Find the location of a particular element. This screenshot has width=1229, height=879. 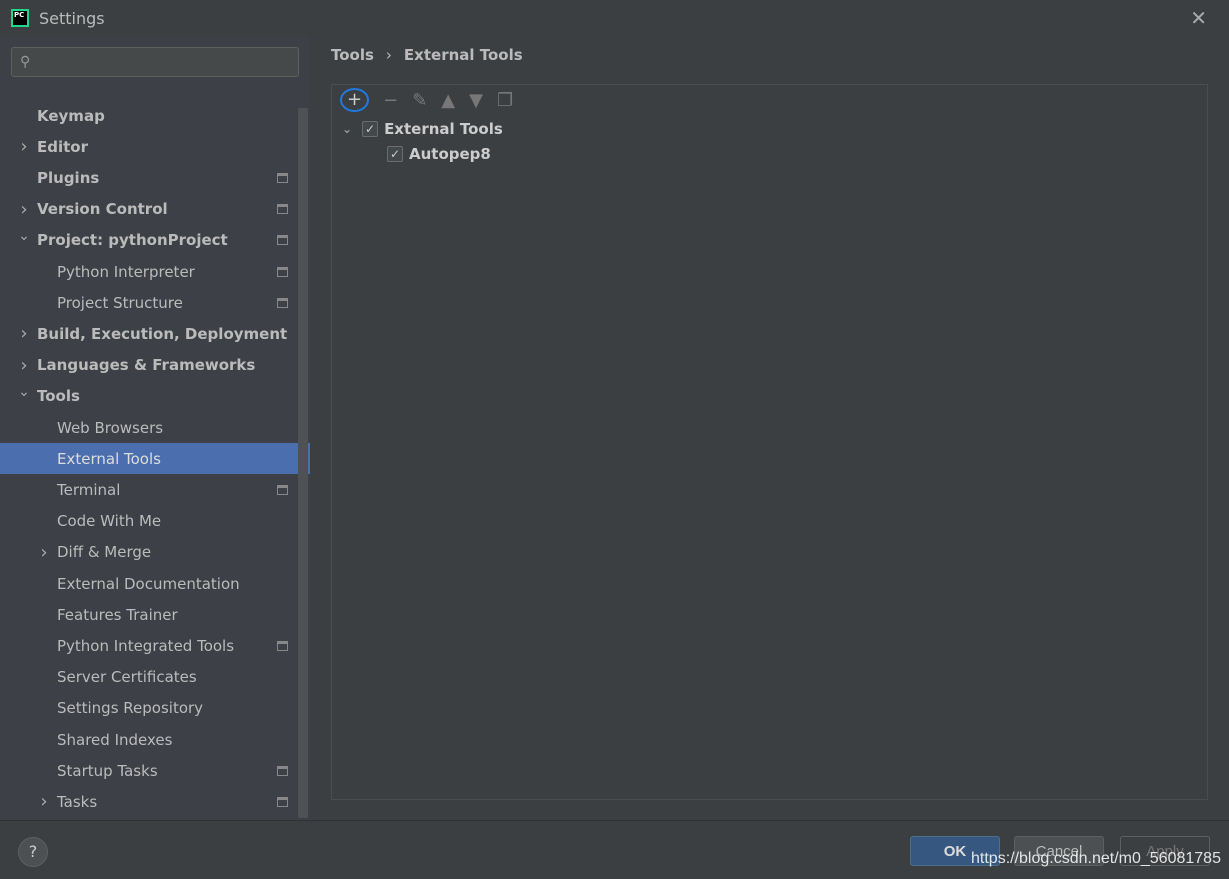

minus-icon: − is located at coordinates (390, 100).